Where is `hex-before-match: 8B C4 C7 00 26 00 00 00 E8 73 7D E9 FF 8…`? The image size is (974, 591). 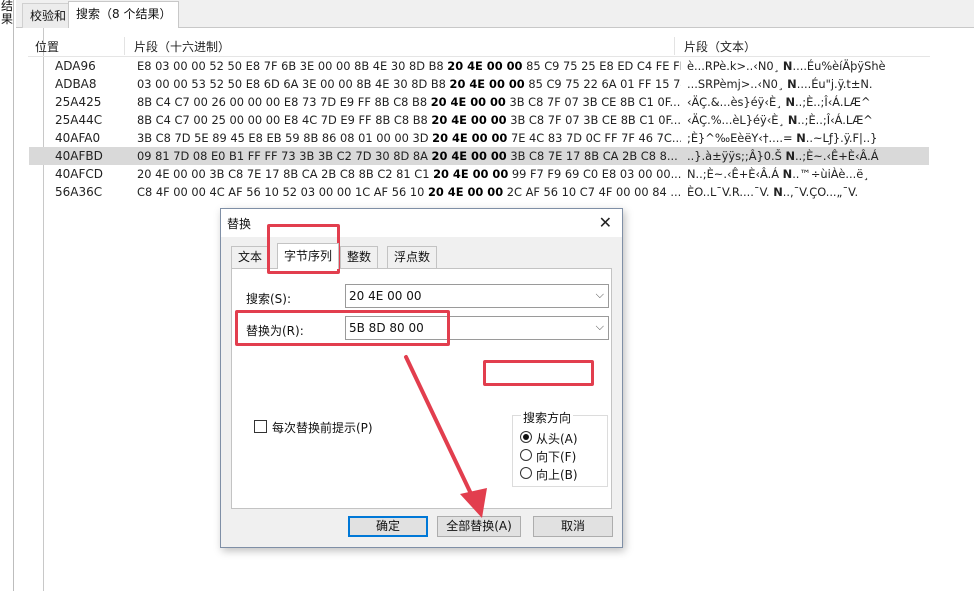
hex-before-match: 8B C4 C7 00 26 00 00 00 E8 73 7D E9 FF 8… is located at coordinates (284, 102).